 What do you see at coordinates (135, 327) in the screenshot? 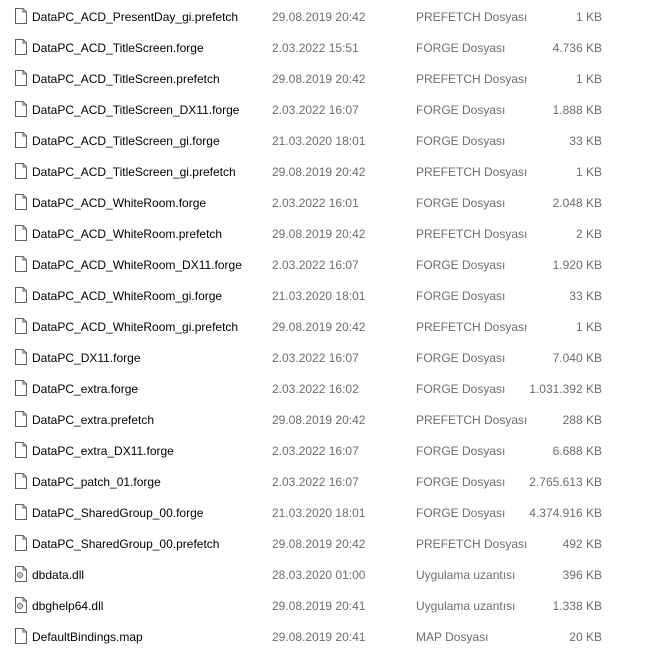
I see `file-name: DataPC_ACD_WhiteRoom_gi.prefetch` at bounding box center [135, 327].